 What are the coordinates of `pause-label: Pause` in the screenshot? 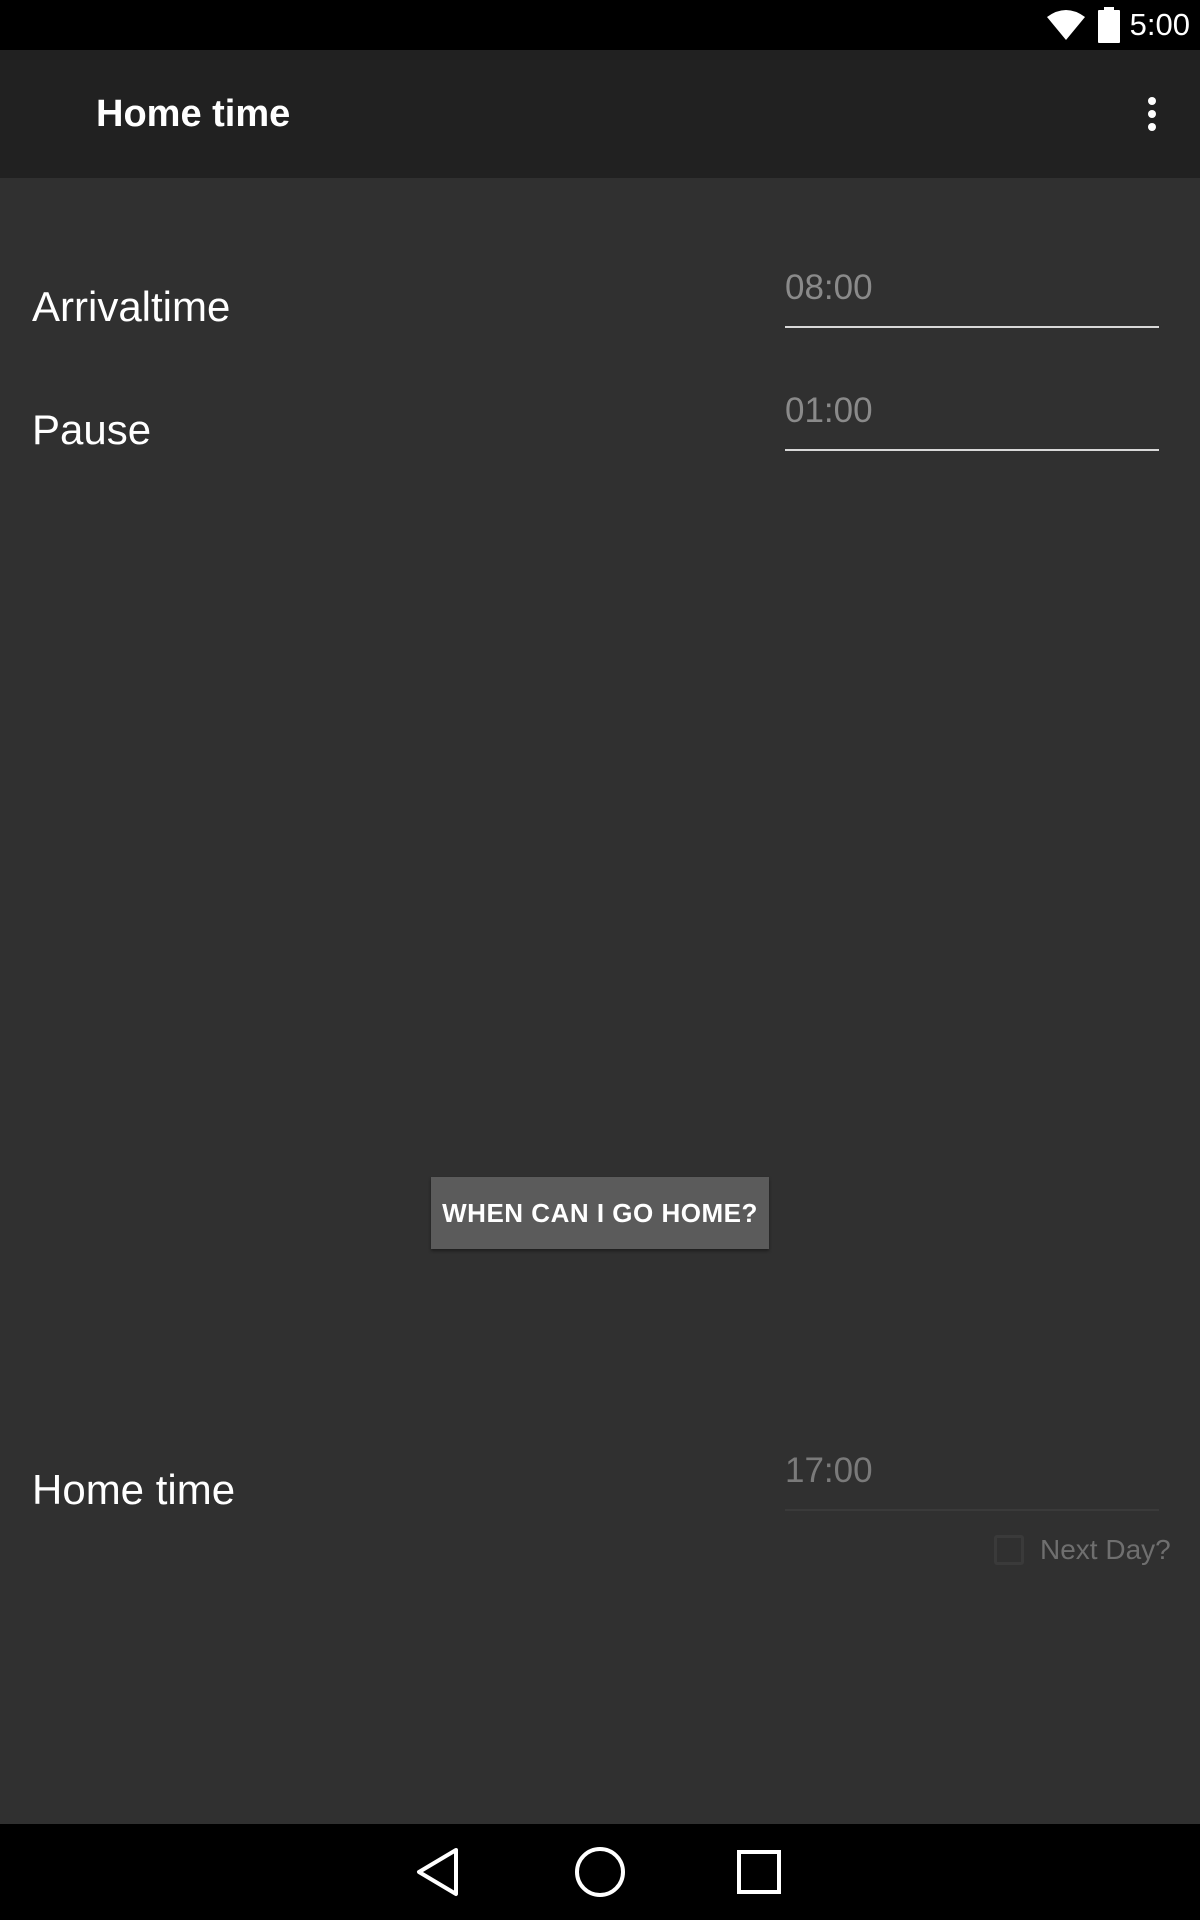 It's located at (92, 429).